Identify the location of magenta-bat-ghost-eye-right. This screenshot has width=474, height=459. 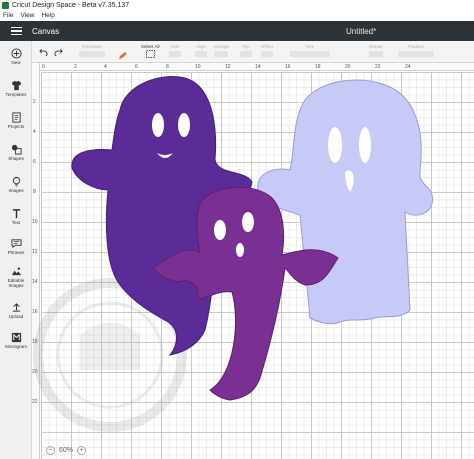
(248, 222).